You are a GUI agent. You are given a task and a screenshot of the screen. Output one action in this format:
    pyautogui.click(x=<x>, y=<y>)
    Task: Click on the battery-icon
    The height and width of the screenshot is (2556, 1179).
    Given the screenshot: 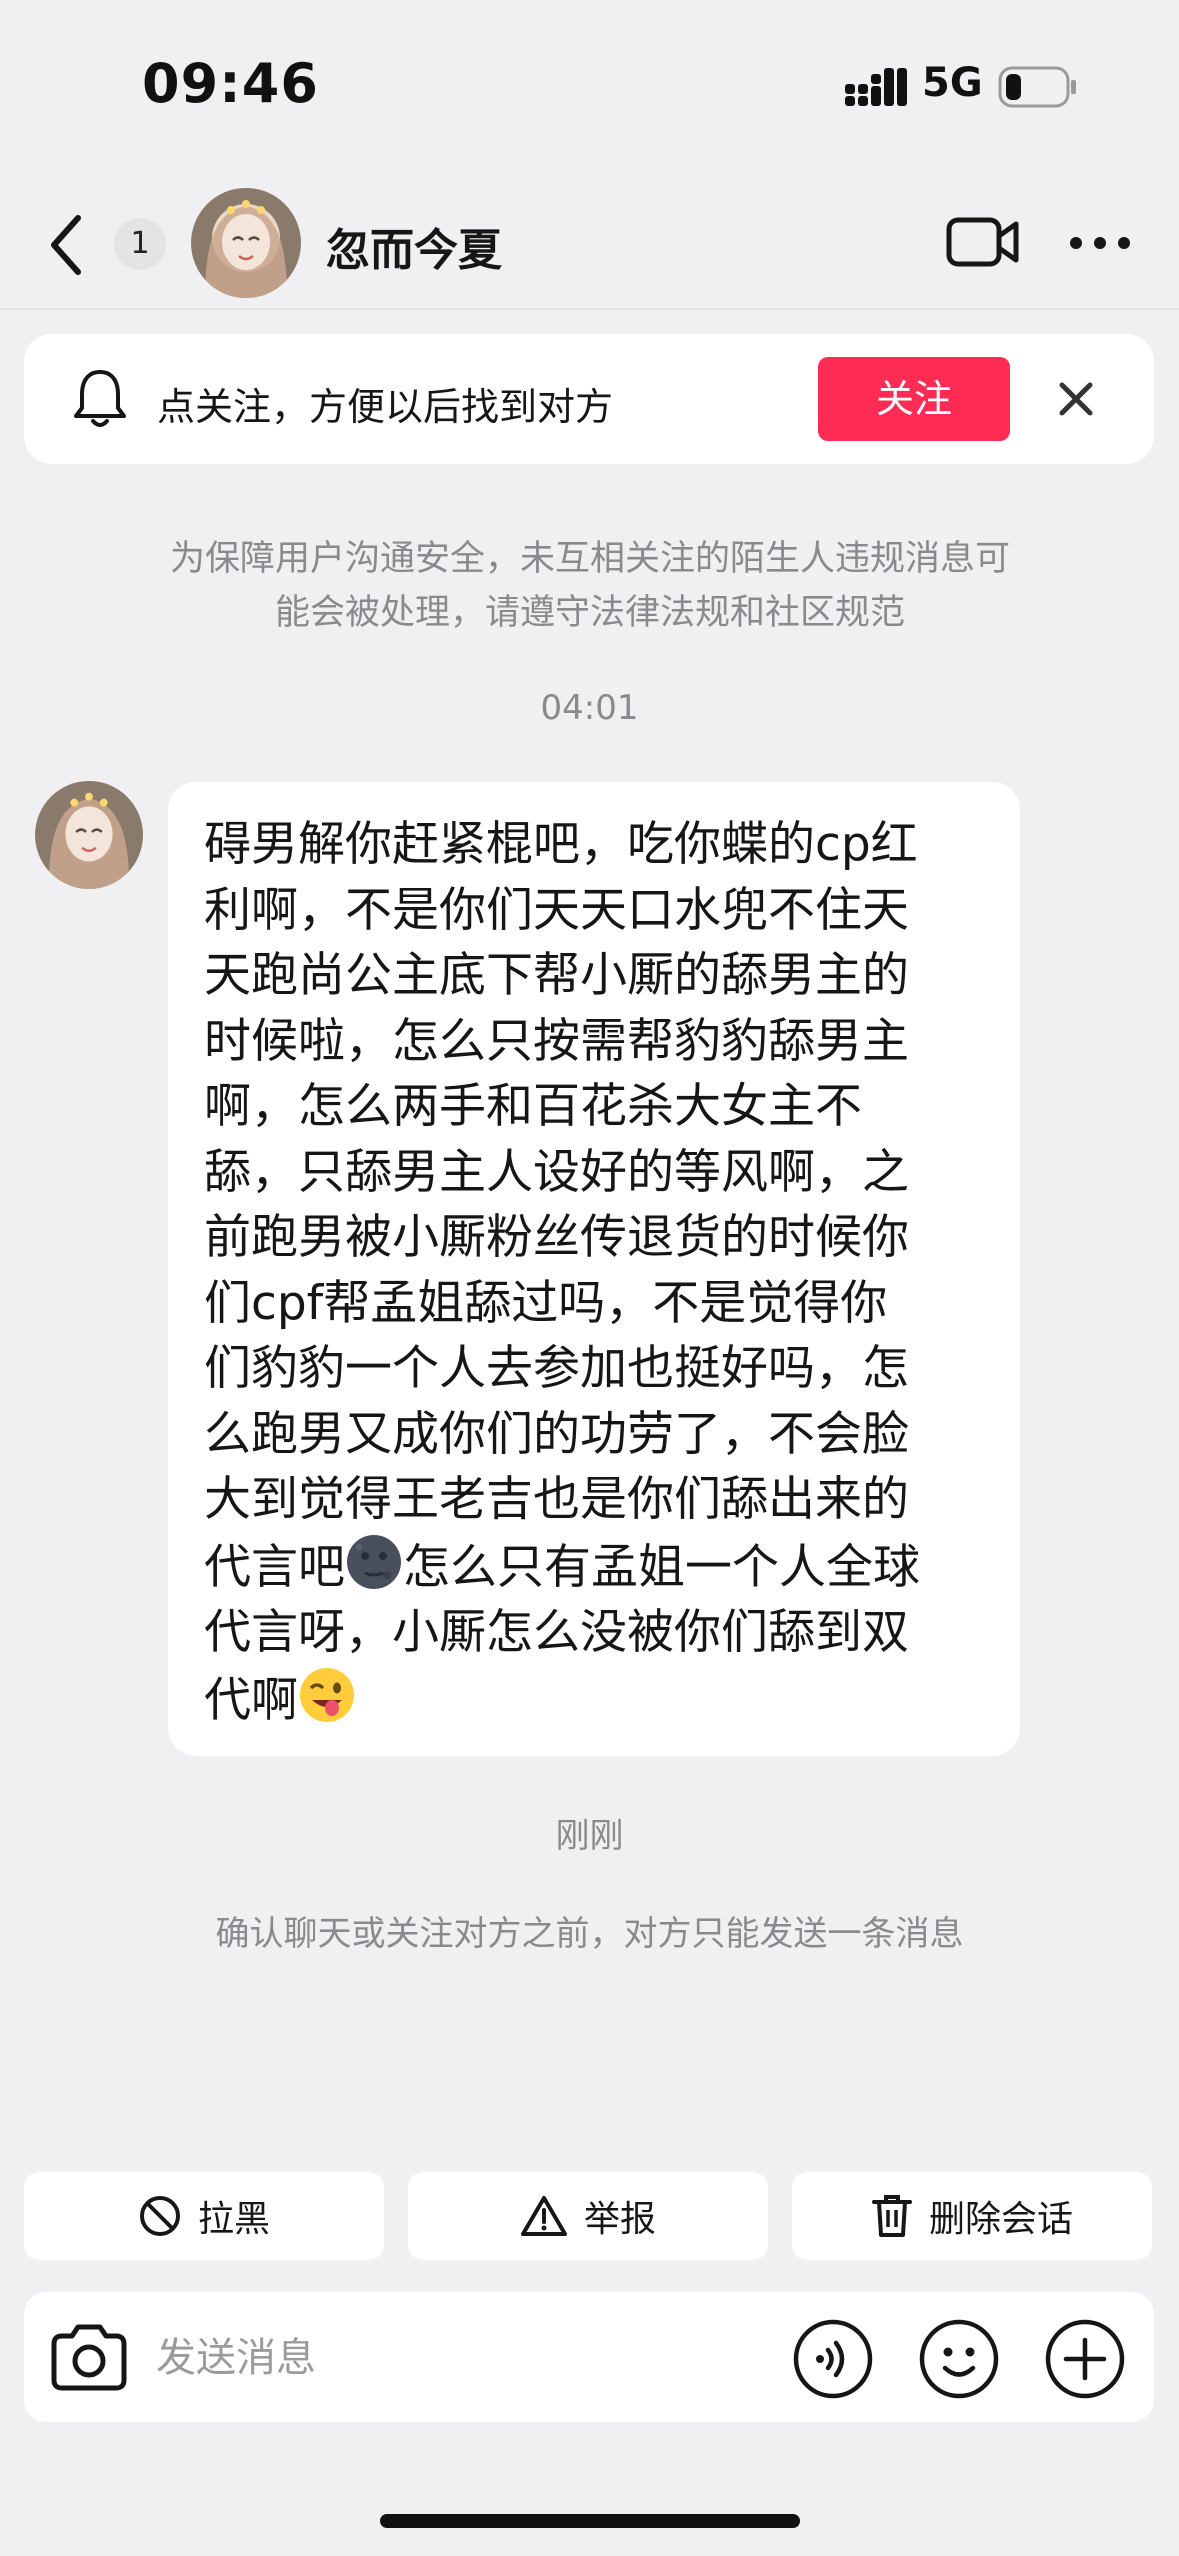 What is the action you would take?
    pyautogui.click(x=1037, y=87)
    